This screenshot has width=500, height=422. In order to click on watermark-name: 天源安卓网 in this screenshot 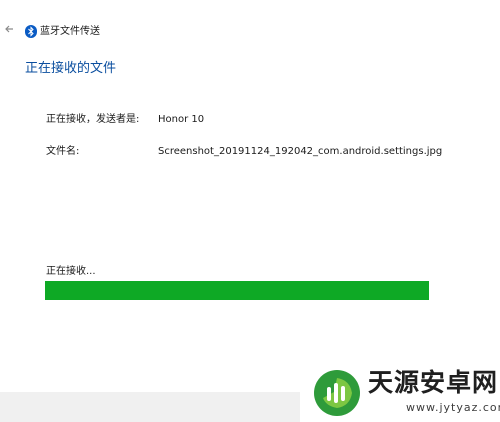, I will do `click(433, 382)`.